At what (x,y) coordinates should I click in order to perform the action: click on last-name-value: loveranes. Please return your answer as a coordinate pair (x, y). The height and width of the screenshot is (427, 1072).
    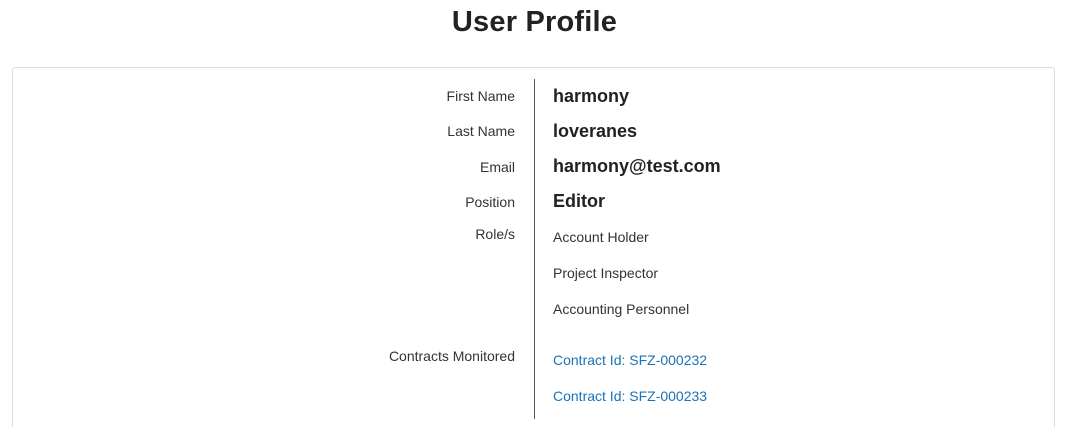
    Looking at the image, I should click on (595, 131).